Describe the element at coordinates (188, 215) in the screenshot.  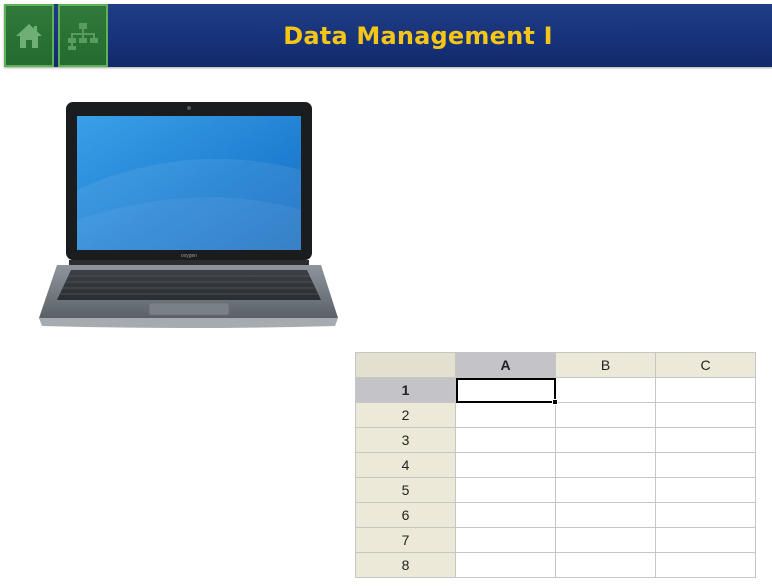
I see `laptop-illustration: oxygen` at that location.